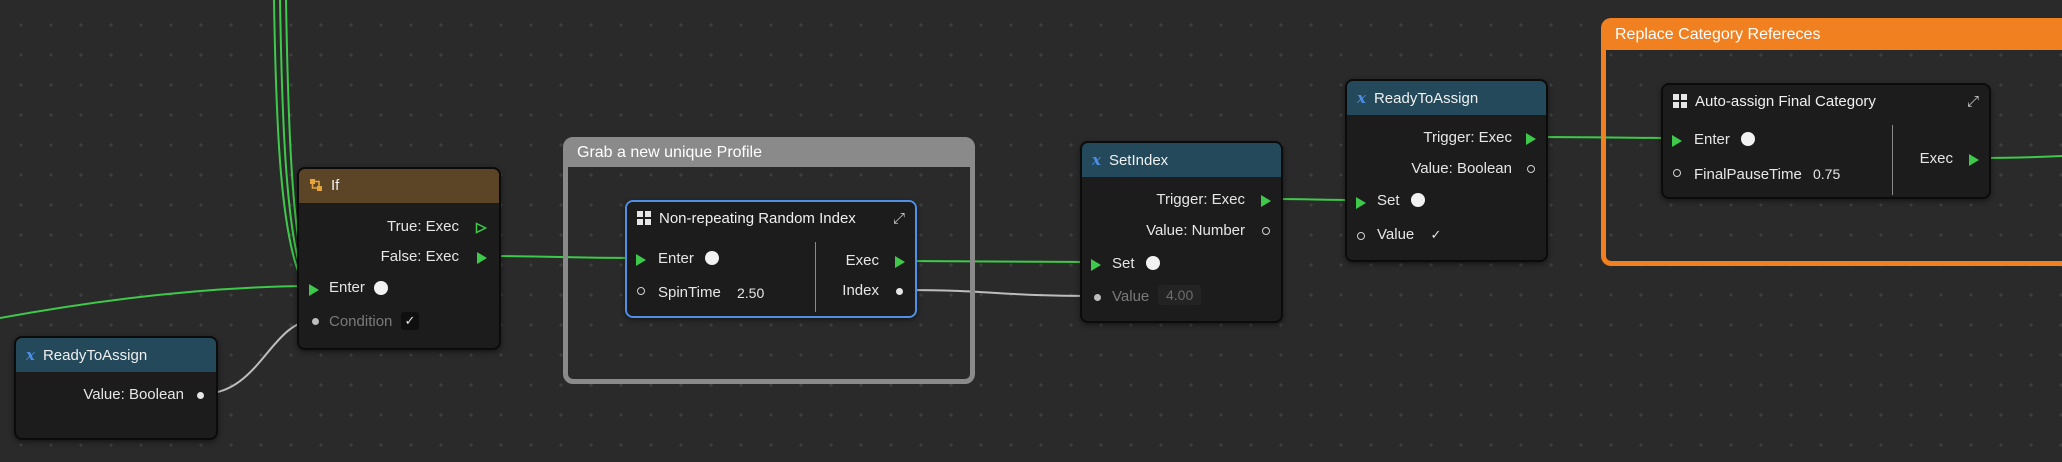  What do you see at coordinates (335, 185) in the screenshot?
I see `node-title: If` at bounding box center [335, 185].